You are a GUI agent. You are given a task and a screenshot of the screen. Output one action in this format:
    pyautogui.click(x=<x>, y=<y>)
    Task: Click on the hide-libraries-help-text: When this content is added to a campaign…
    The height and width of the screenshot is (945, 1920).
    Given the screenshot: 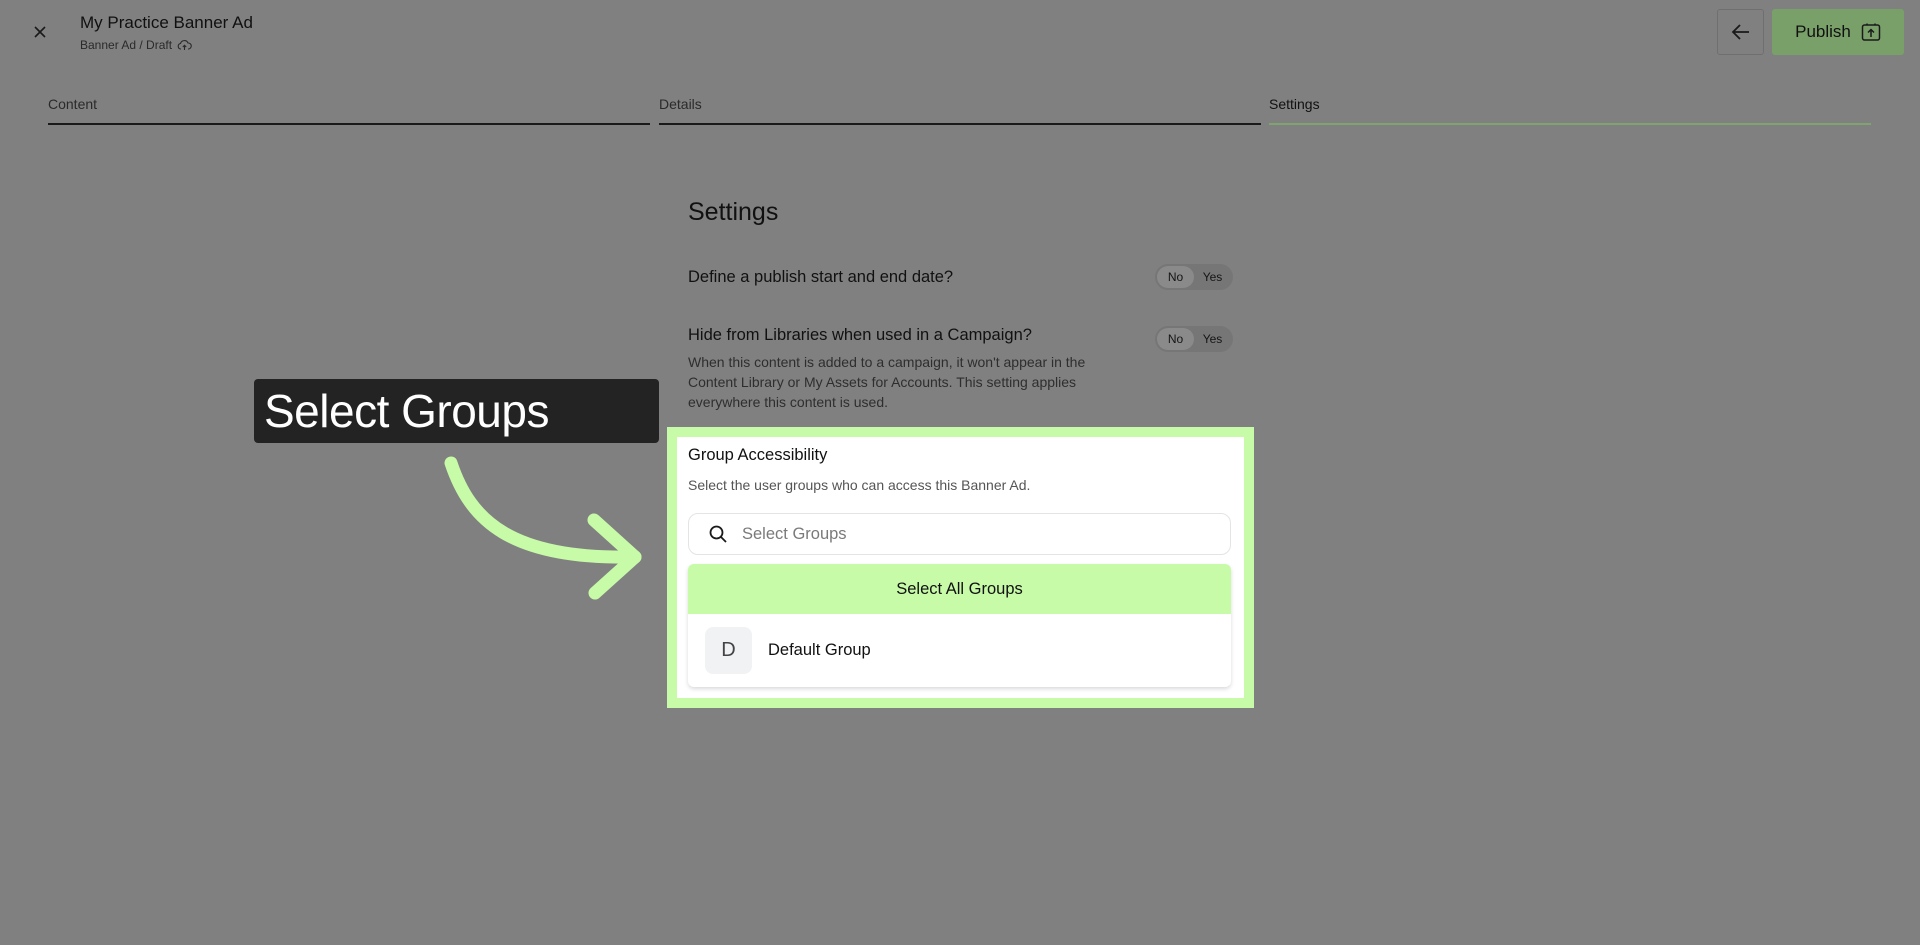 What is the action you would take?
    pyautogui.click(x=887, y=382)
    